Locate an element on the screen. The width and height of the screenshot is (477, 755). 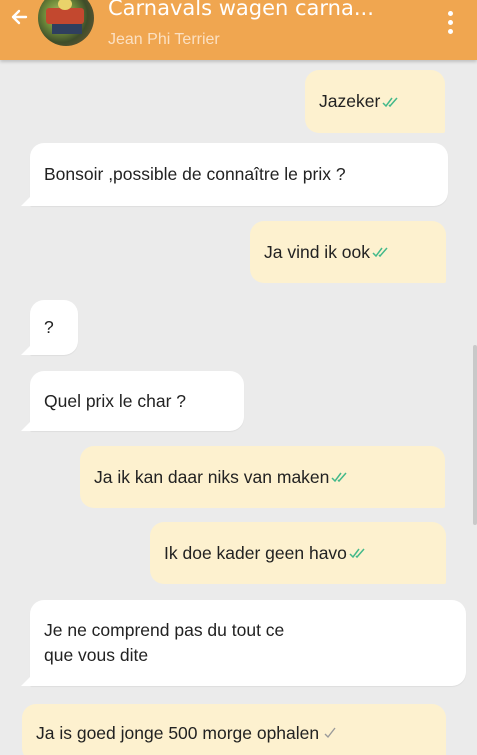
message-text: Quel prix le char ? is located at coordinates (115, 400).